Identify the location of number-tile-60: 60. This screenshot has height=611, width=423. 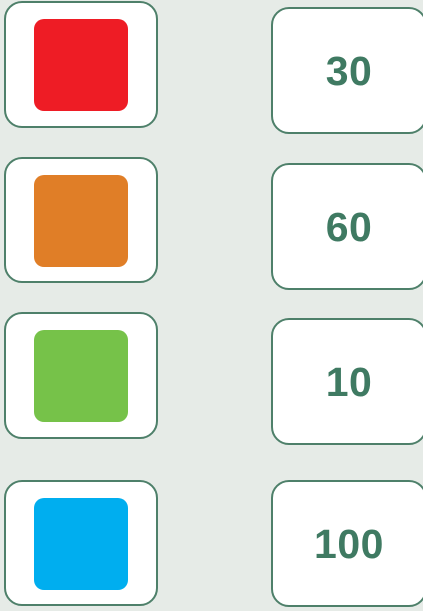
(347, 226).